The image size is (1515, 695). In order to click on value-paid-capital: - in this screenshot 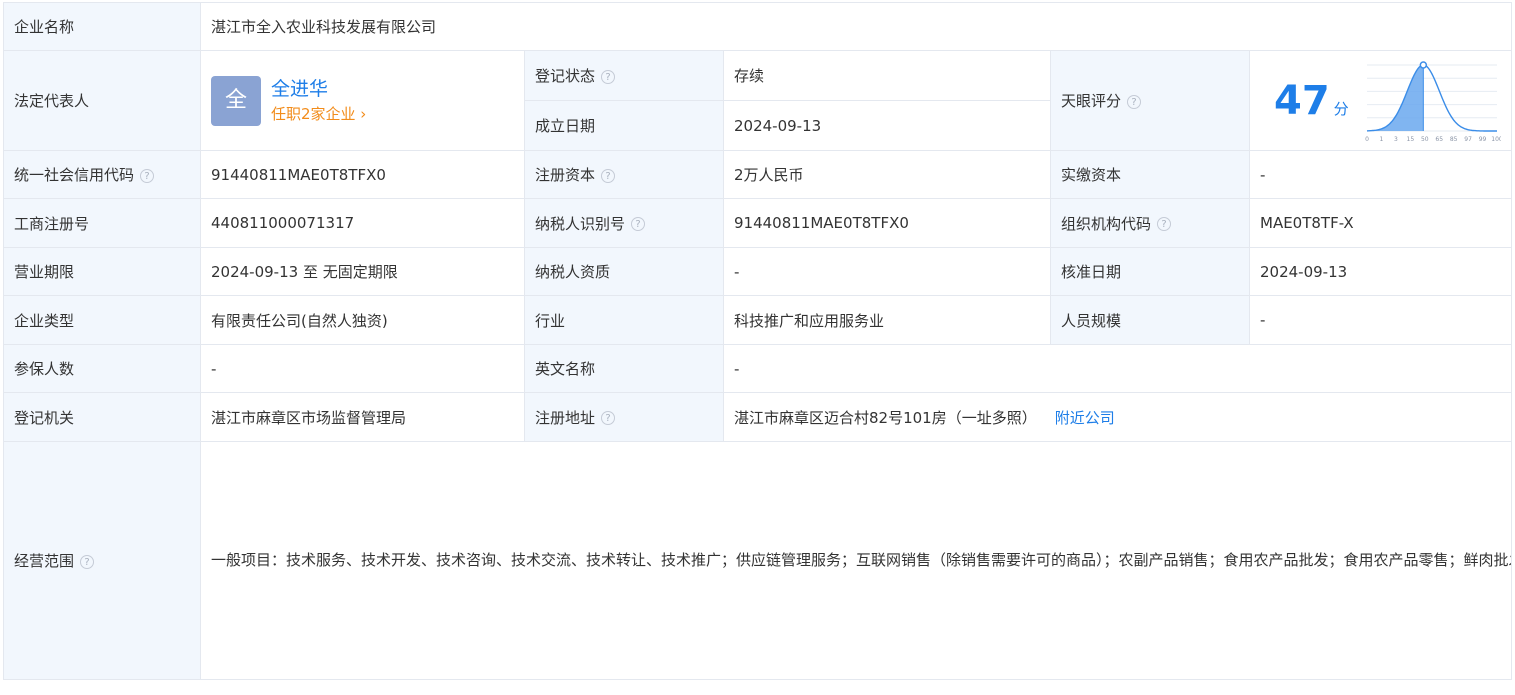, I will do `click(1380, 174)`.